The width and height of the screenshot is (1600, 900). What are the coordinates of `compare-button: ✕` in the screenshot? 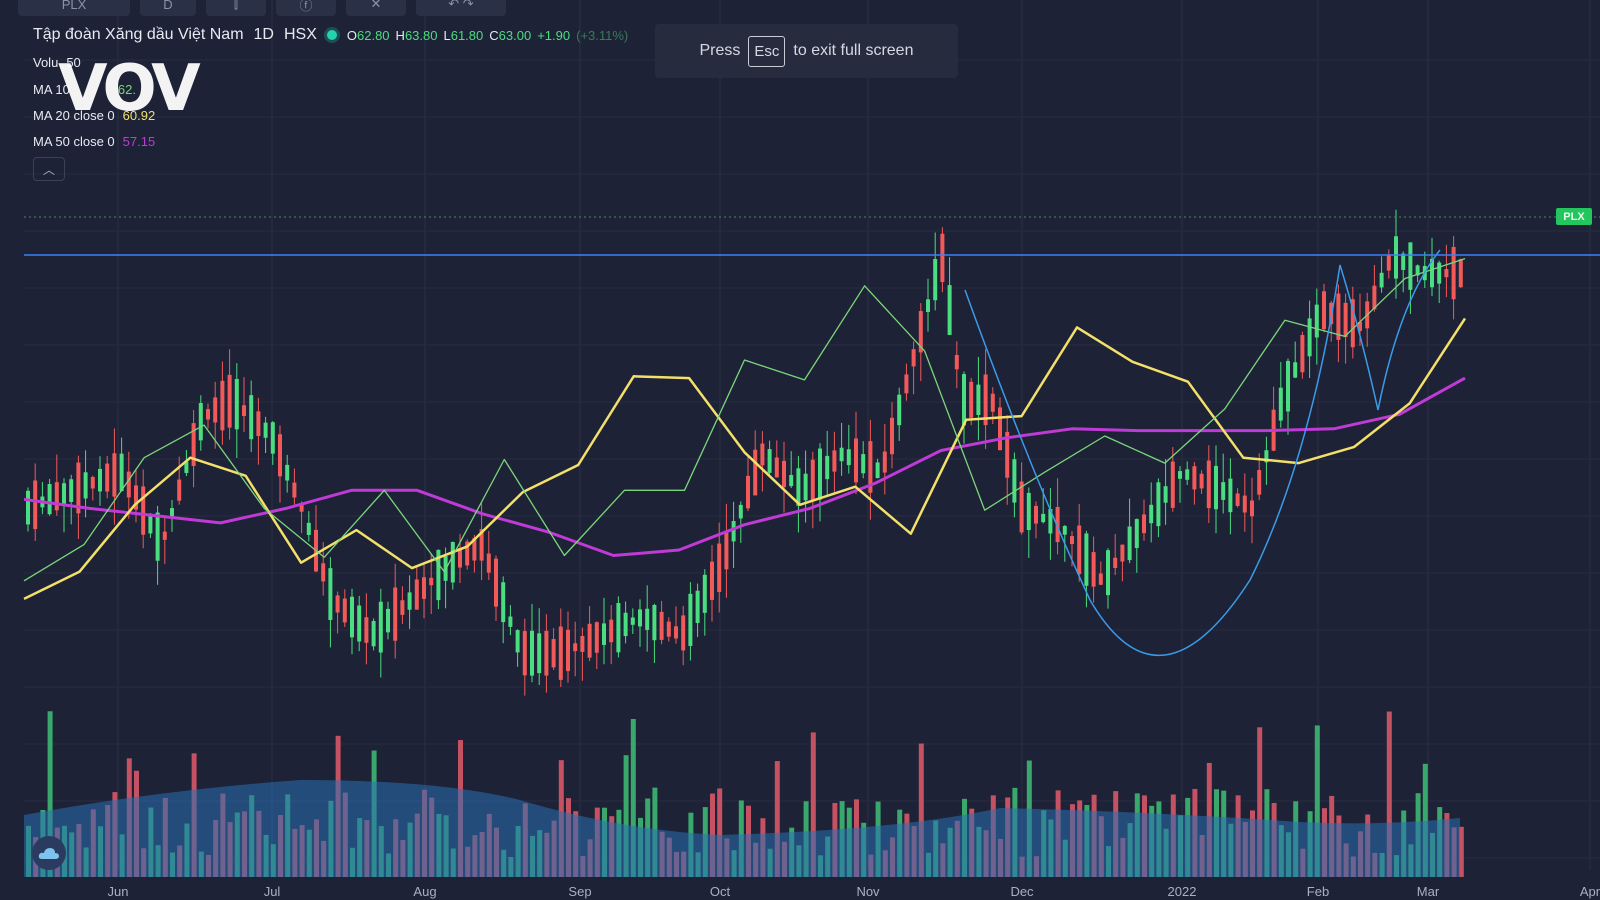 It's located at (376, 8).